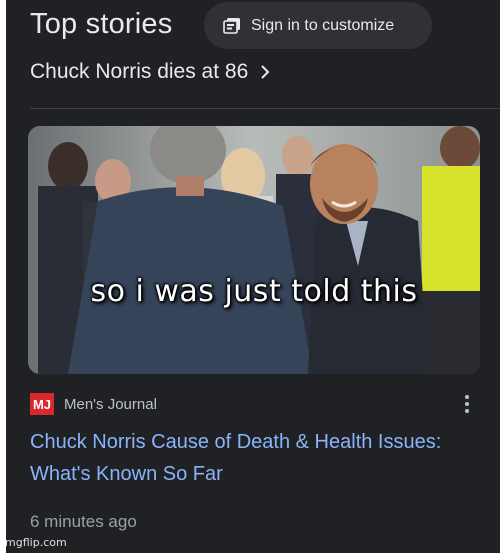 The image size is (500, 553). Describe the element at coordinates (265, 72) in the screenshot. I see `chevron-right-icon` at that location.